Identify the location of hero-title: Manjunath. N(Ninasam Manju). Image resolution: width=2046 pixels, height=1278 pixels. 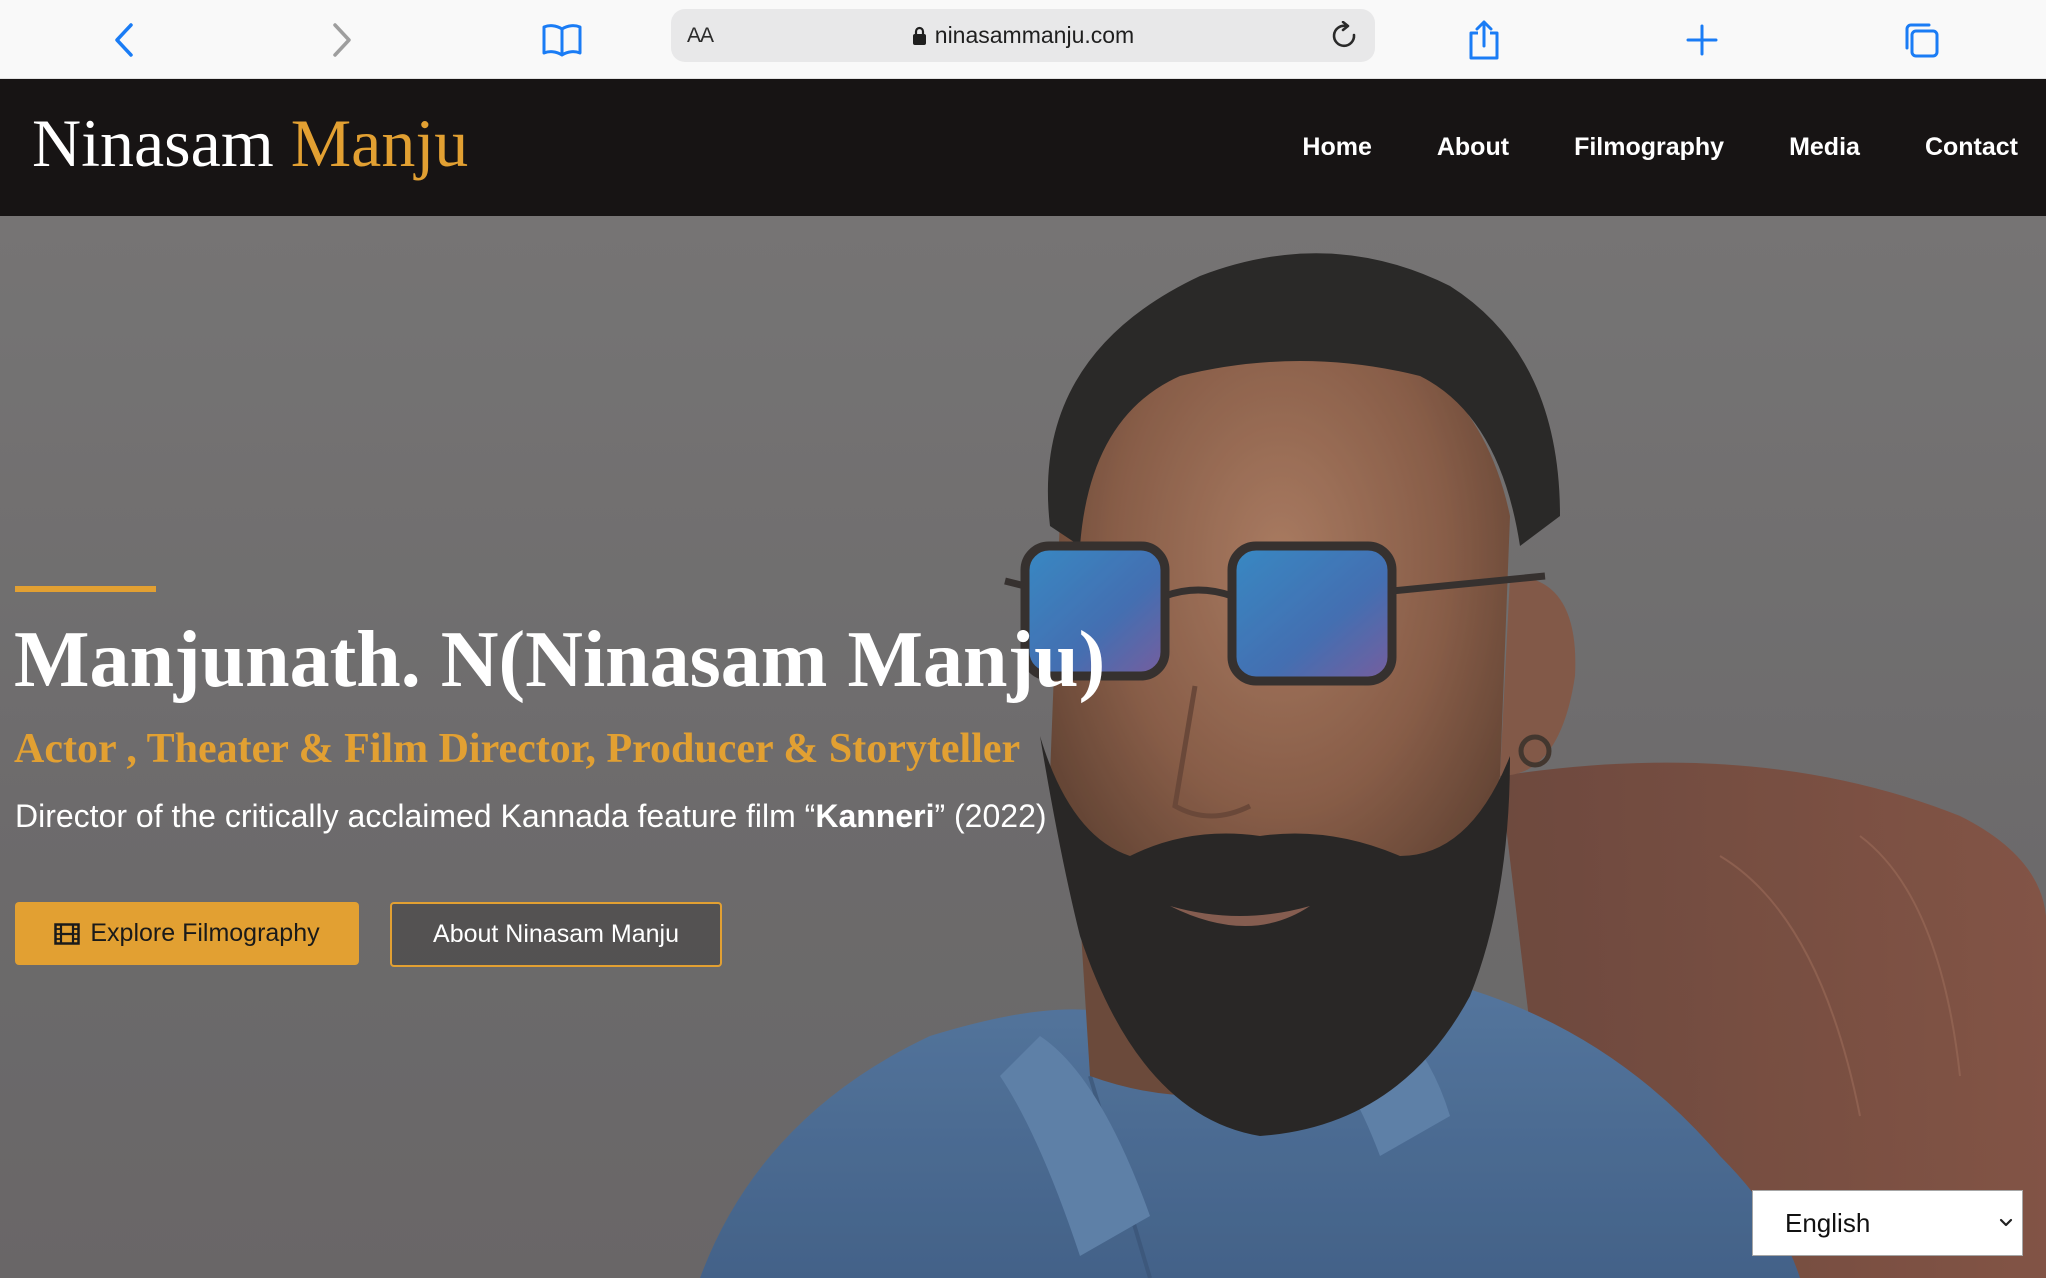
(560, 660).